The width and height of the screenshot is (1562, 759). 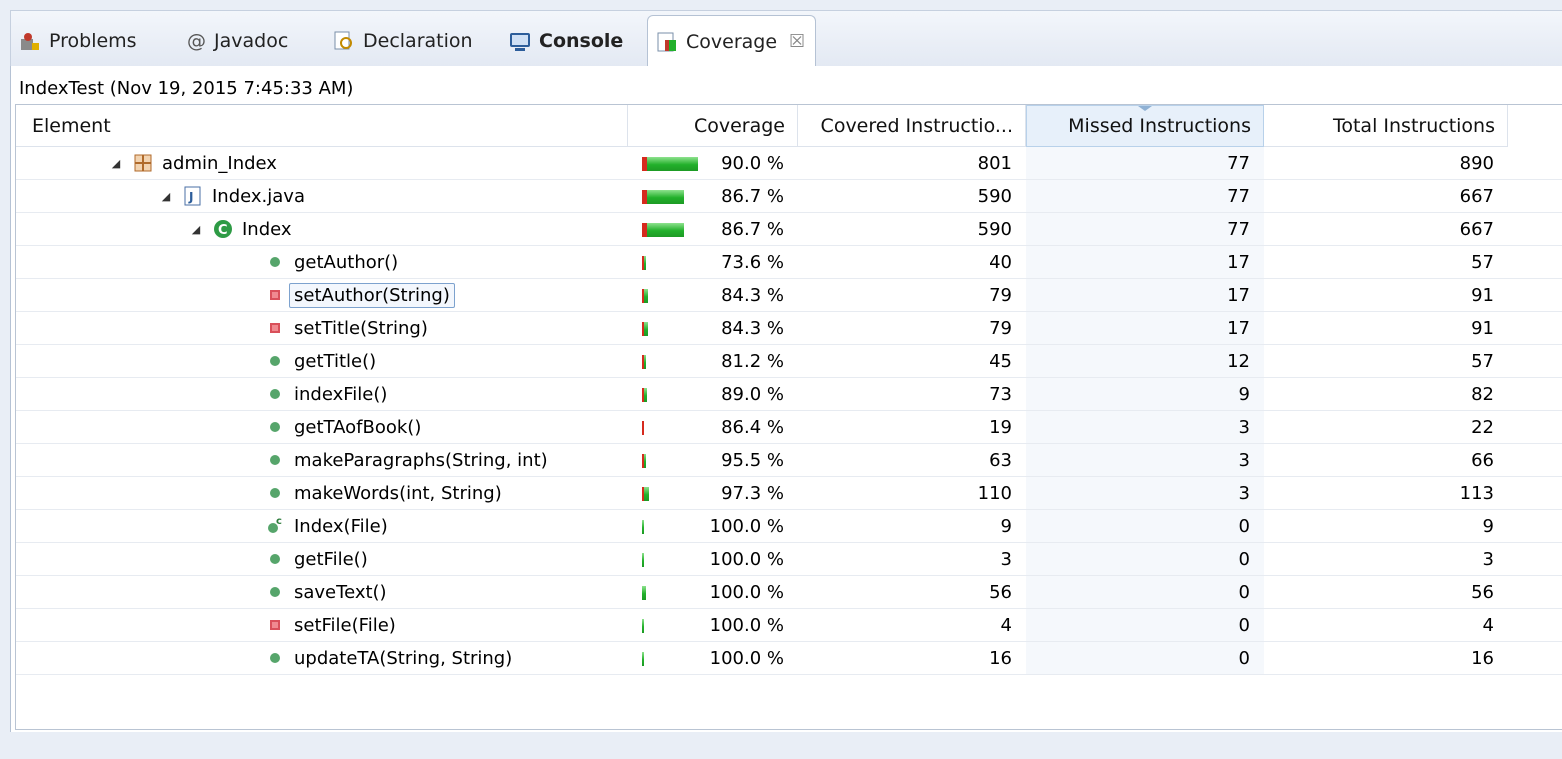 What do you see at coordinates (325, 394) in the screenshot?
I see `element-cell: indexFile()` at bounding box center [325, 394].